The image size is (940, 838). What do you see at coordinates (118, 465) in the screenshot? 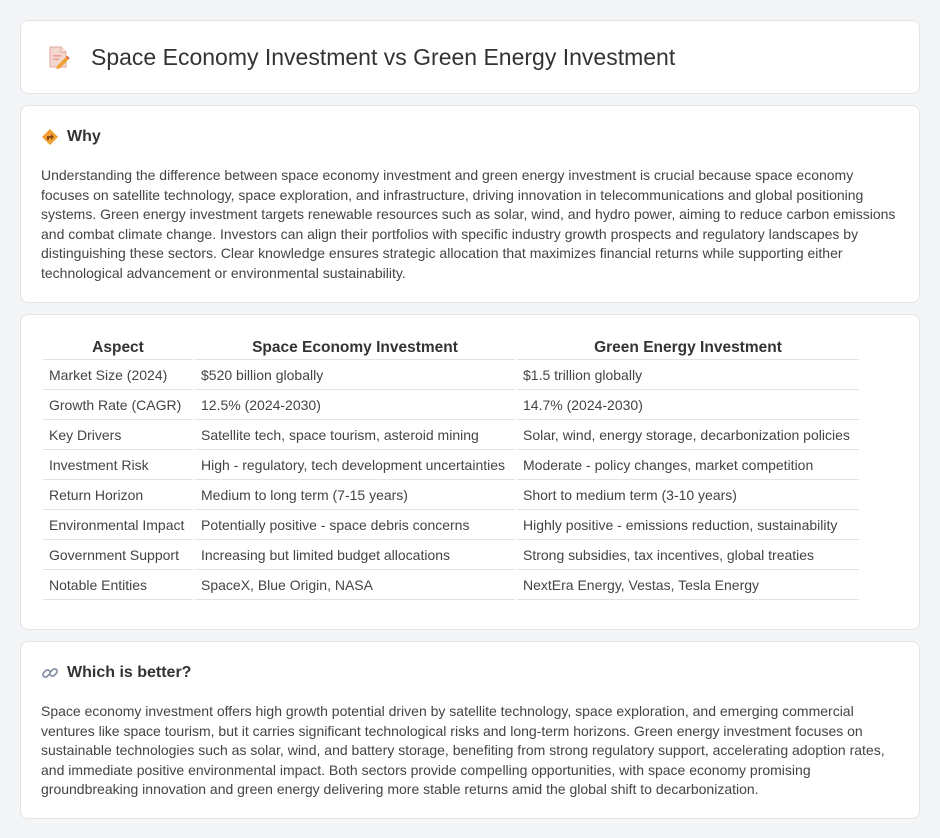
I see `cell-aspect: Investment Risk` at bounding box center [118, 465].